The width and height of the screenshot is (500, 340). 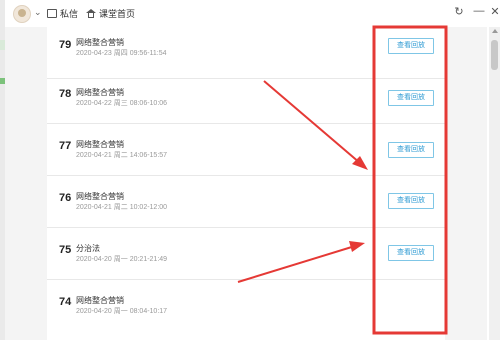 I want to click on close-icon: ✕, so click(x=494, y=11).